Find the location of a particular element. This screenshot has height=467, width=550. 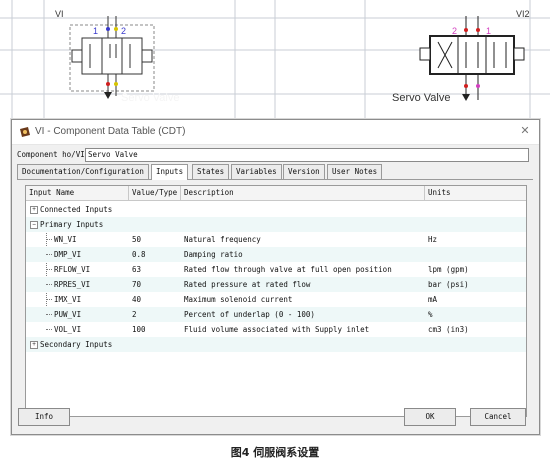

input-units: cm3 (in3) is located at coordinates (448, 329).